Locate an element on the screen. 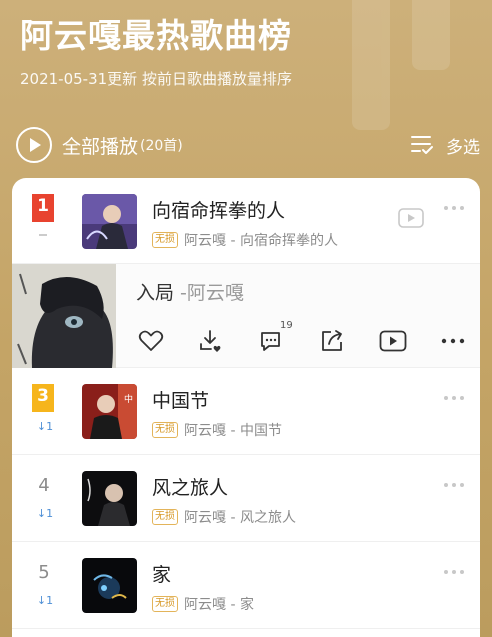  rank-number: 5 is located at coordinates (44, 572).